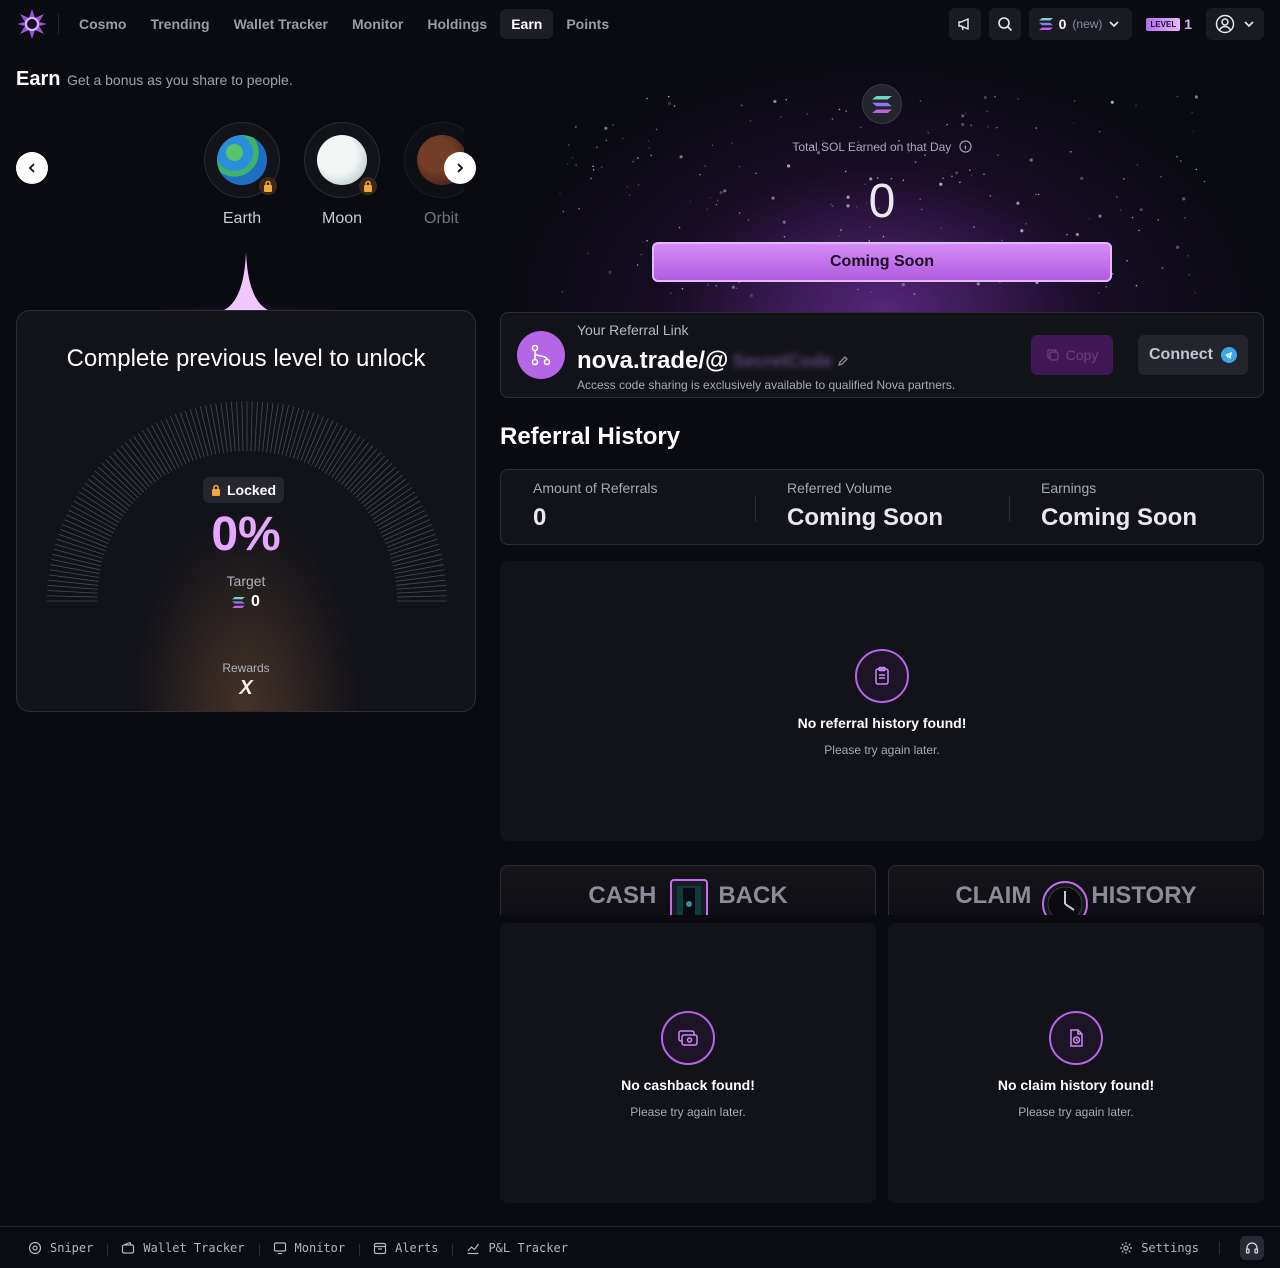 The image size is (1280, 1268). I want to click on locked-badge: Locked, so click(244, 490).